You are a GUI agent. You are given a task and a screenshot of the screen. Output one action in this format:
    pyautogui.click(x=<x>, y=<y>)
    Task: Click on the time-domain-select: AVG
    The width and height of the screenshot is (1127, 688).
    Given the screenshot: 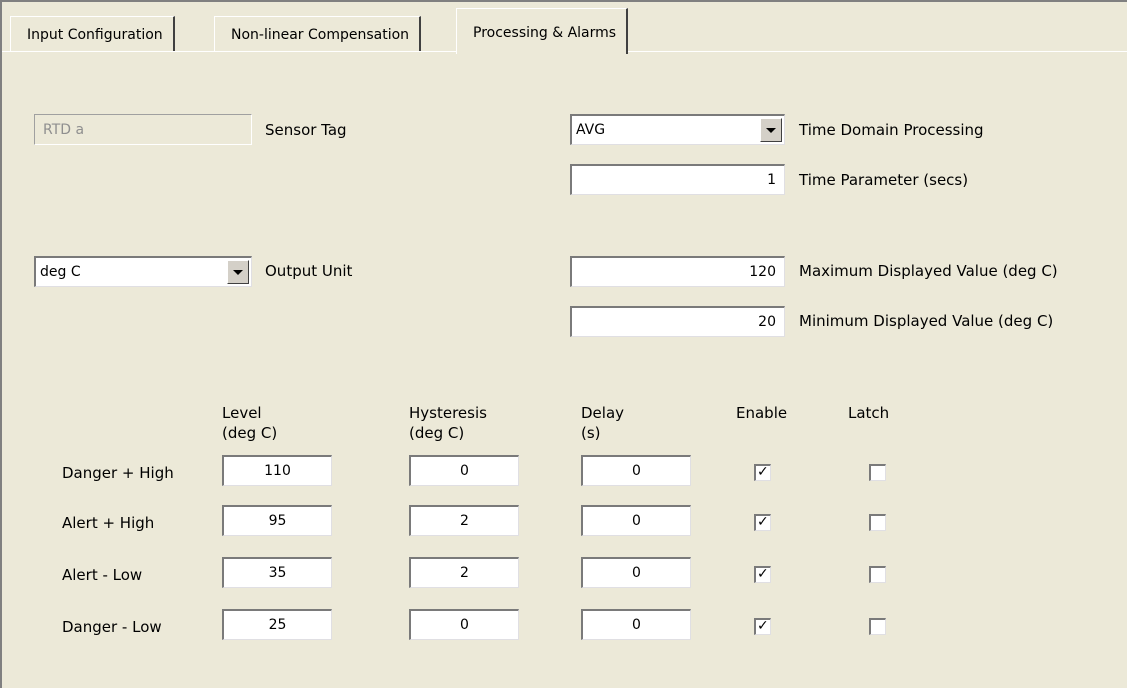 What is the action you would take?
    pyautogui.click(x=677, y=129)
    